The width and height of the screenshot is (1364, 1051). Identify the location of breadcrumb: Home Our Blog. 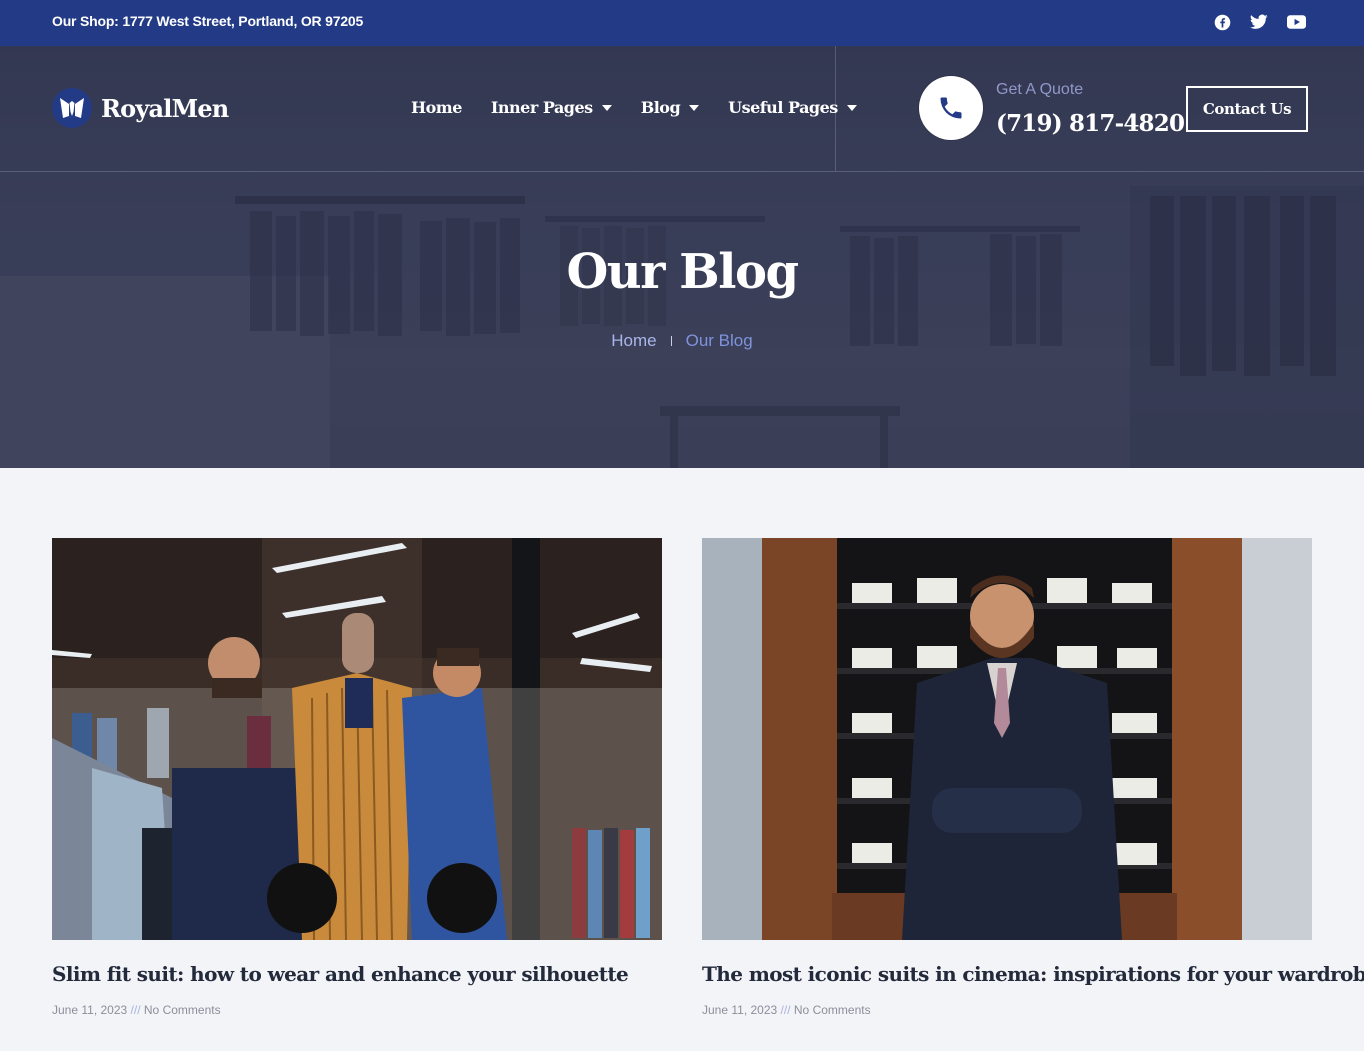
(682, 341).